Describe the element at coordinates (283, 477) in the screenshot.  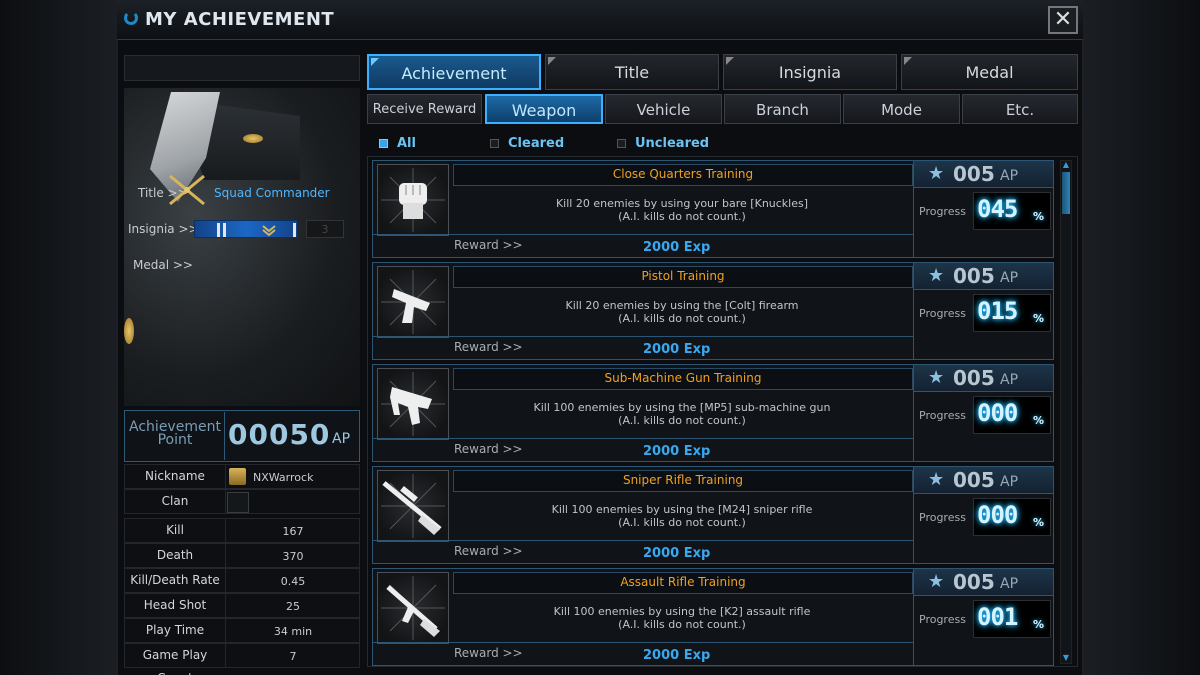
I see `stat-value: NXWarrock` at that location.